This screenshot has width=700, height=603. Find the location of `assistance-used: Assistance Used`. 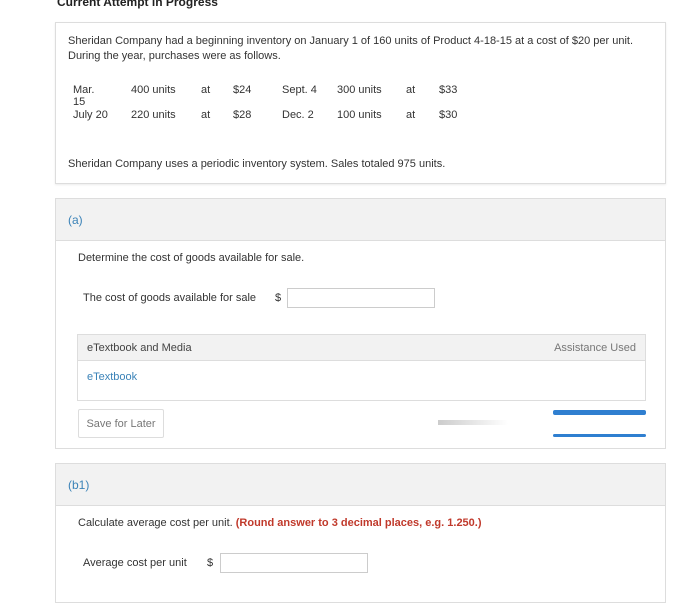

assistance-used: Assistance Used is located at coordinates (595, 348).